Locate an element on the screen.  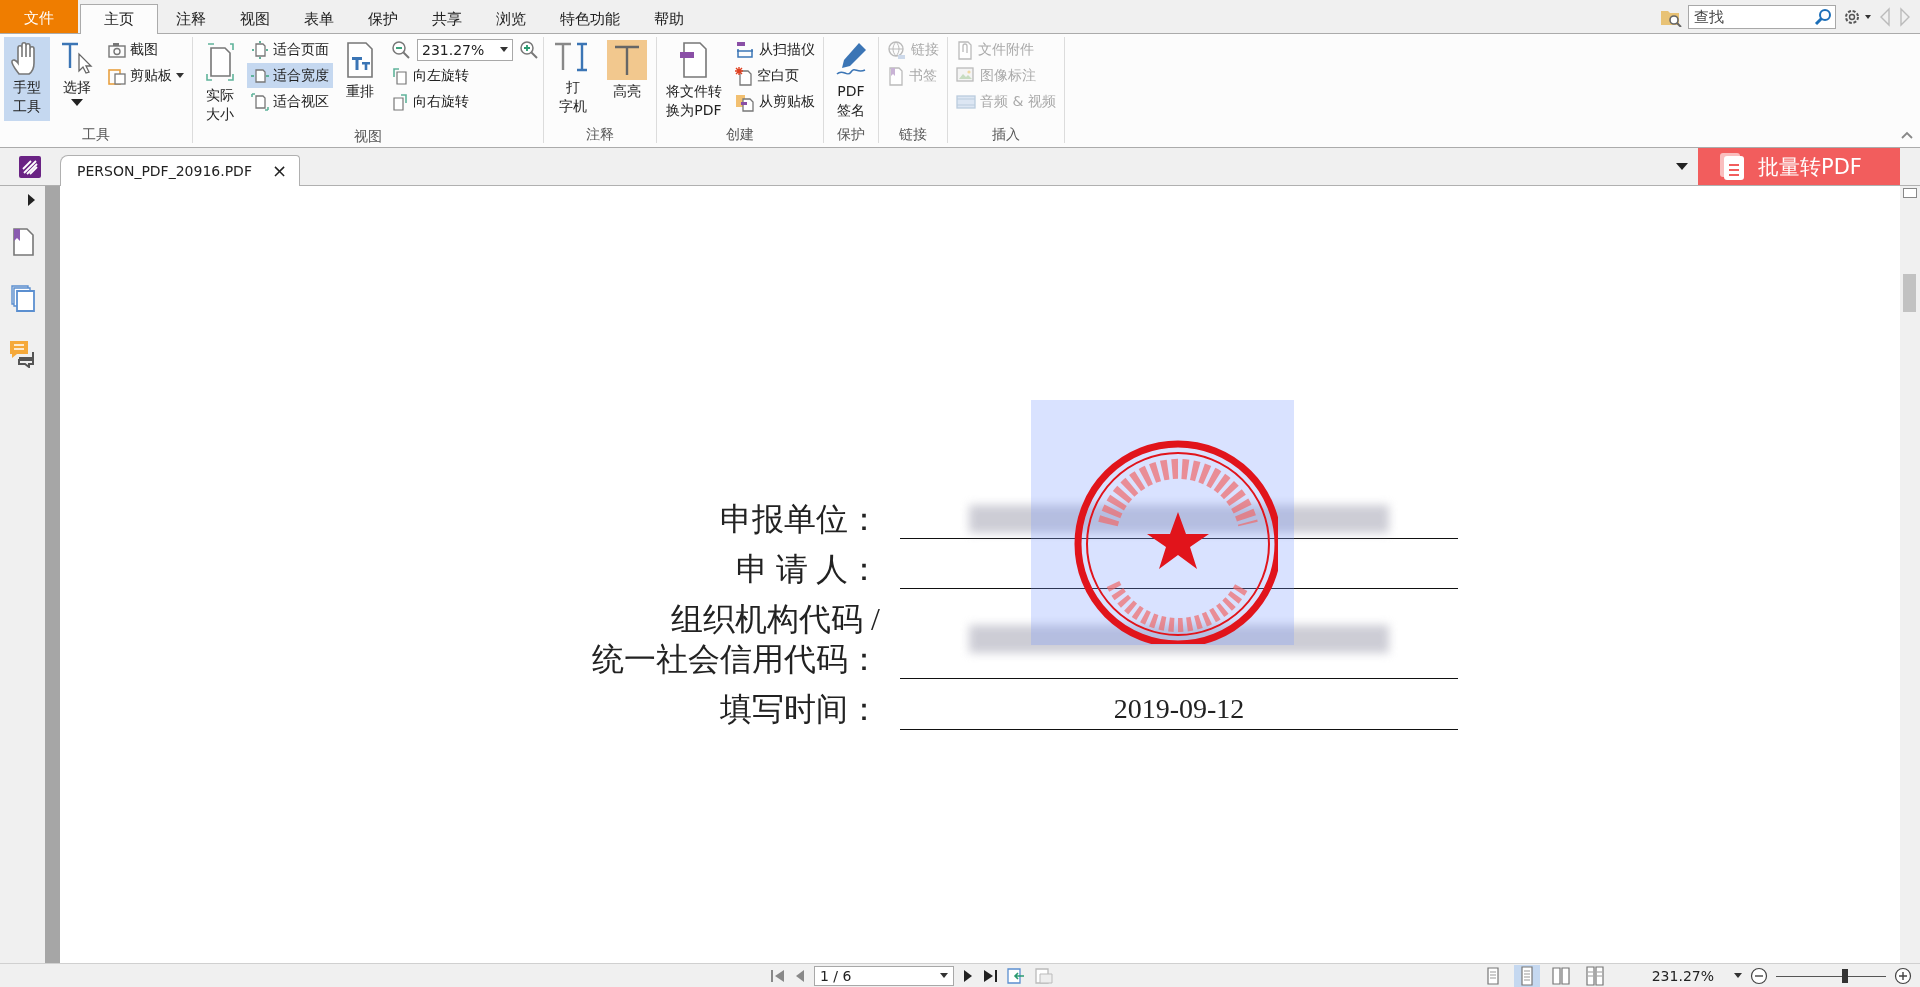
menu-tab: 保护 is located at coordinates (383, 19).